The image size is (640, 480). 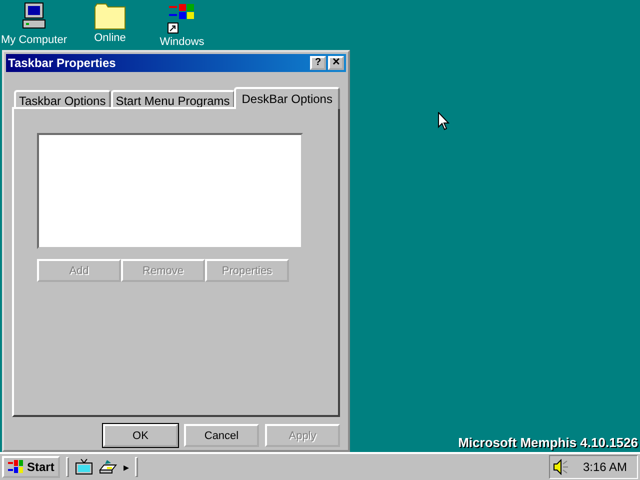 I want to click on desktop-icon-label: Online, so click(x=110, y=38).